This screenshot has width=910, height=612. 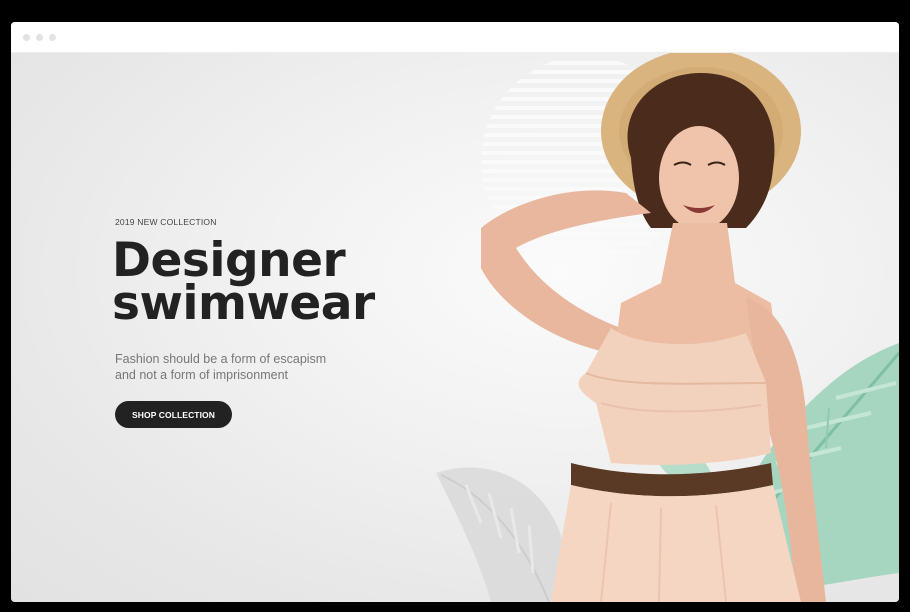 I want to click on subtext-line-2: and not a form of imprisonment, so click(x=201, y=375).